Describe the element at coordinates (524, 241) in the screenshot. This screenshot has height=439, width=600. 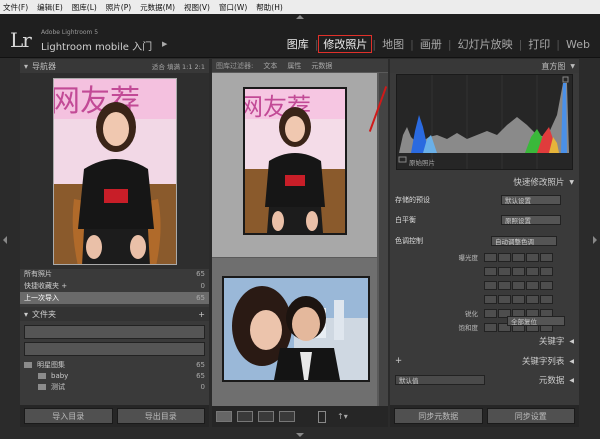
I see `auto-tone-button: 自动调整色调` at that location.